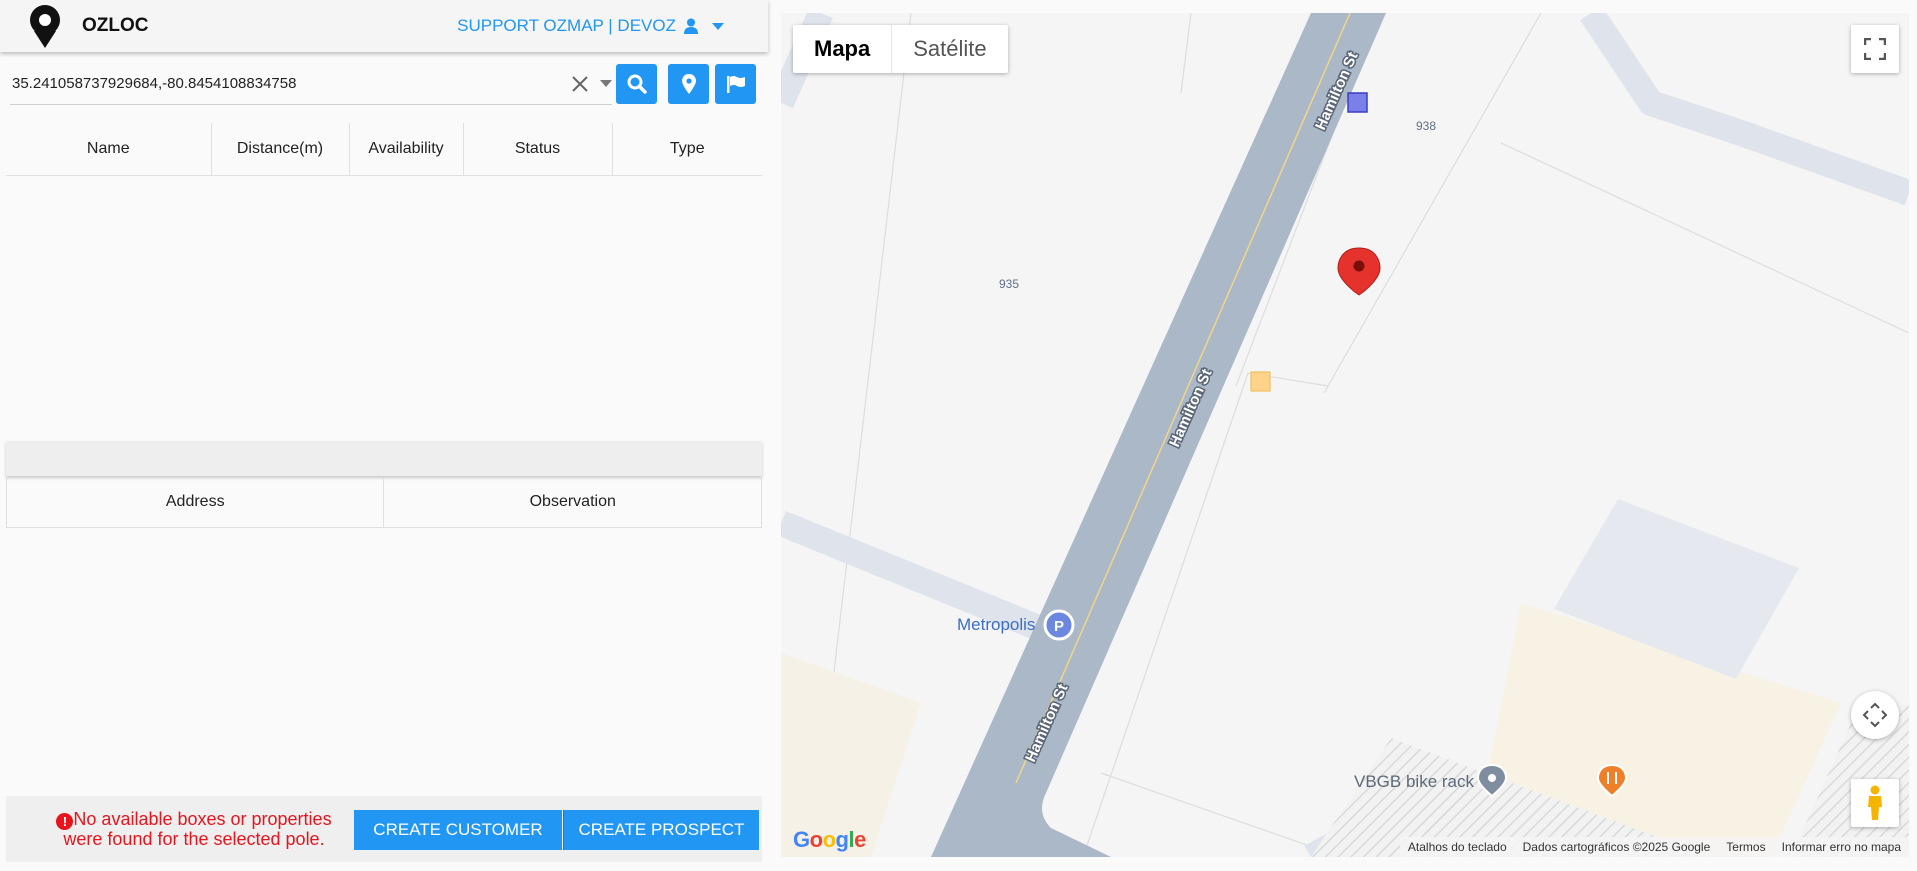 This screenshot has height=871, width=1917. What do you see at coordinates (687, 149) in the screenshot?
I see `column-header-type: Type` at bounding box center [687, 149].